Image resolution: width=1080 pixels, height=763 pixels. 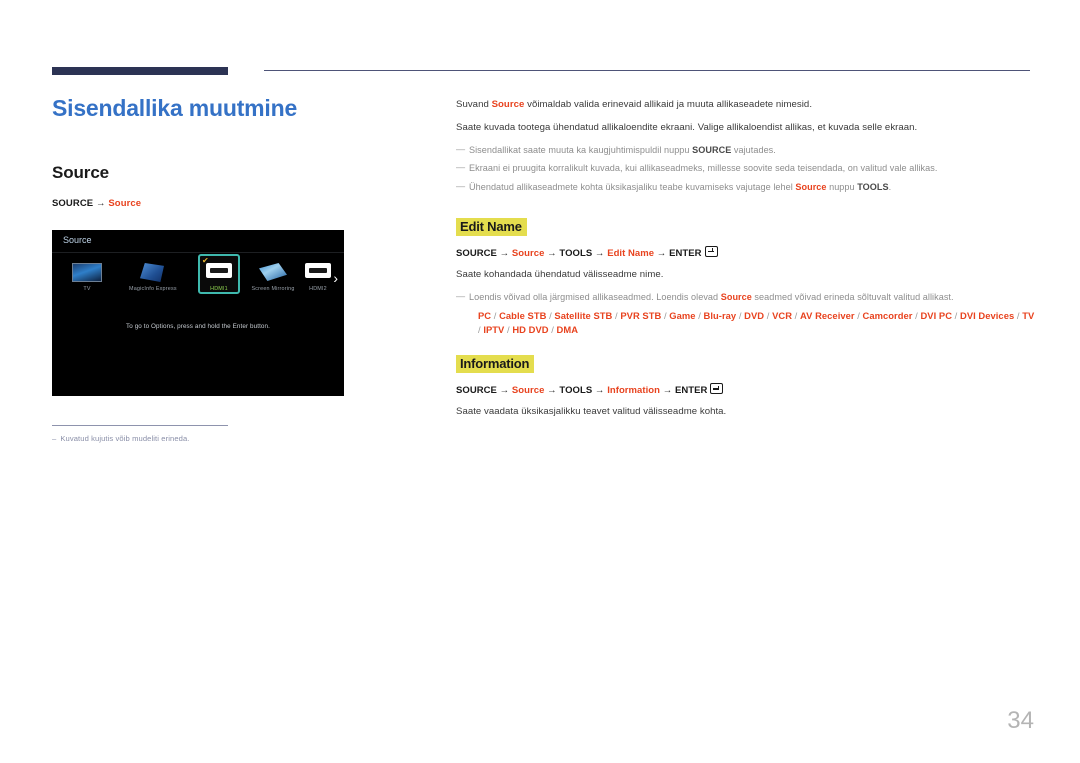 What do you see at coordinates (811, 187) in the screenshot?
I see `note-3-accent: Source` at bounding box center [811, 187].